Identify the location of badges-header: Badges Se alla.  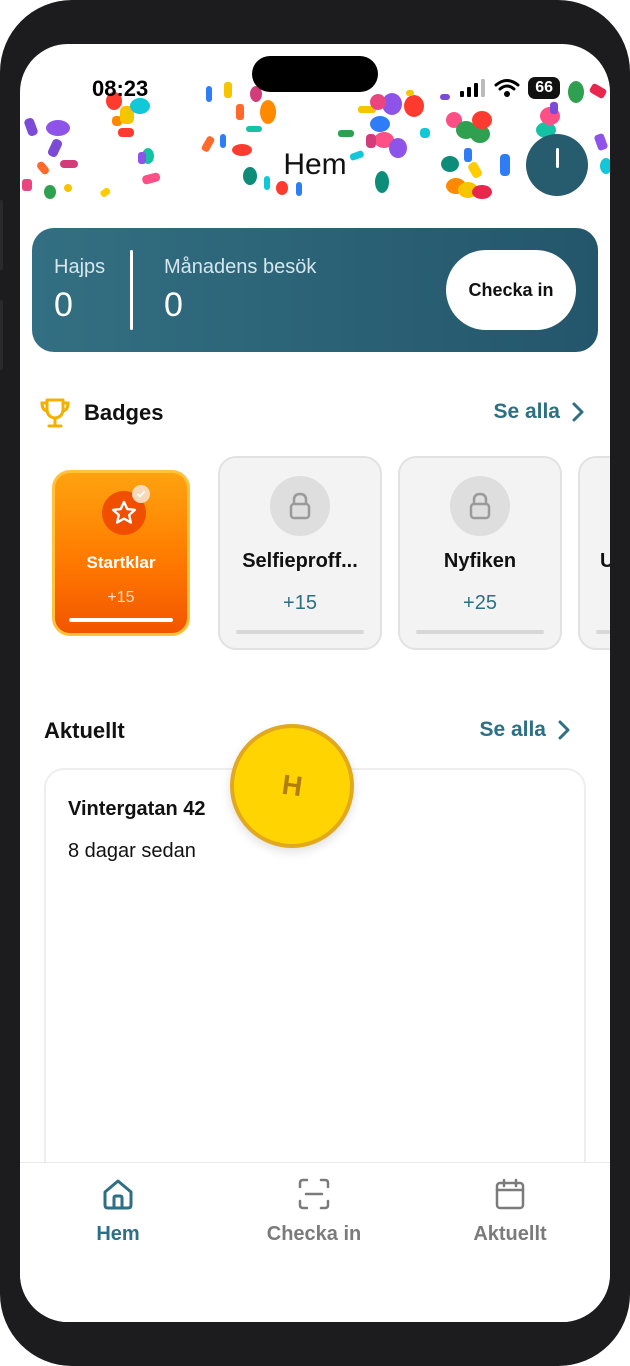
(315, 412).